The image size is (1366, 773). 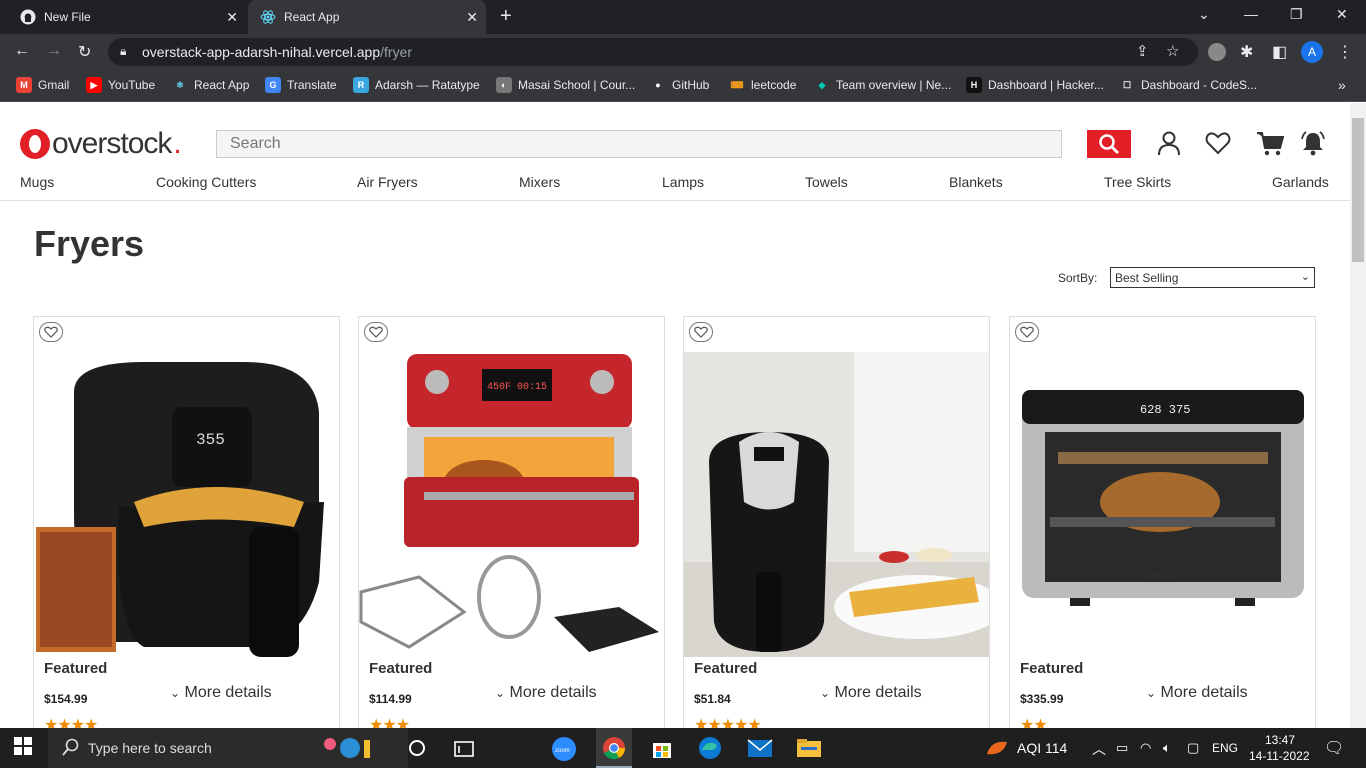 I want to click on side-panel-icon: ◧, so click(x=1279, y=52).